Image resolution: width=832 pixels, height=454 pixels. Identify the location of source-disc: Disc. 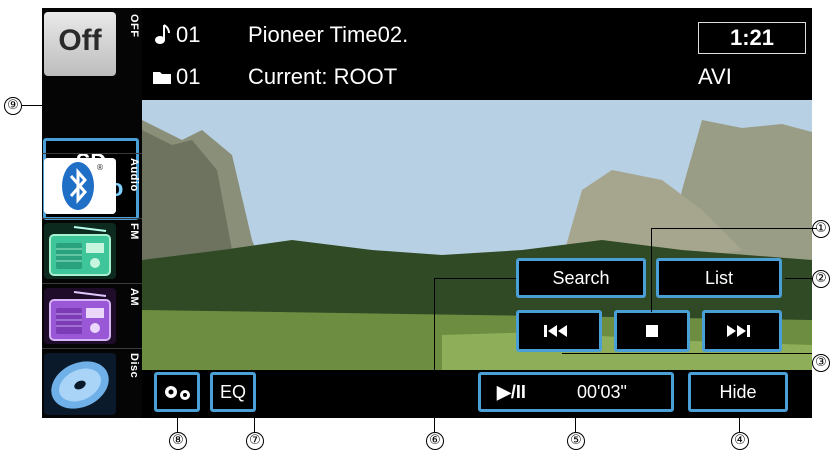
(92, 383).